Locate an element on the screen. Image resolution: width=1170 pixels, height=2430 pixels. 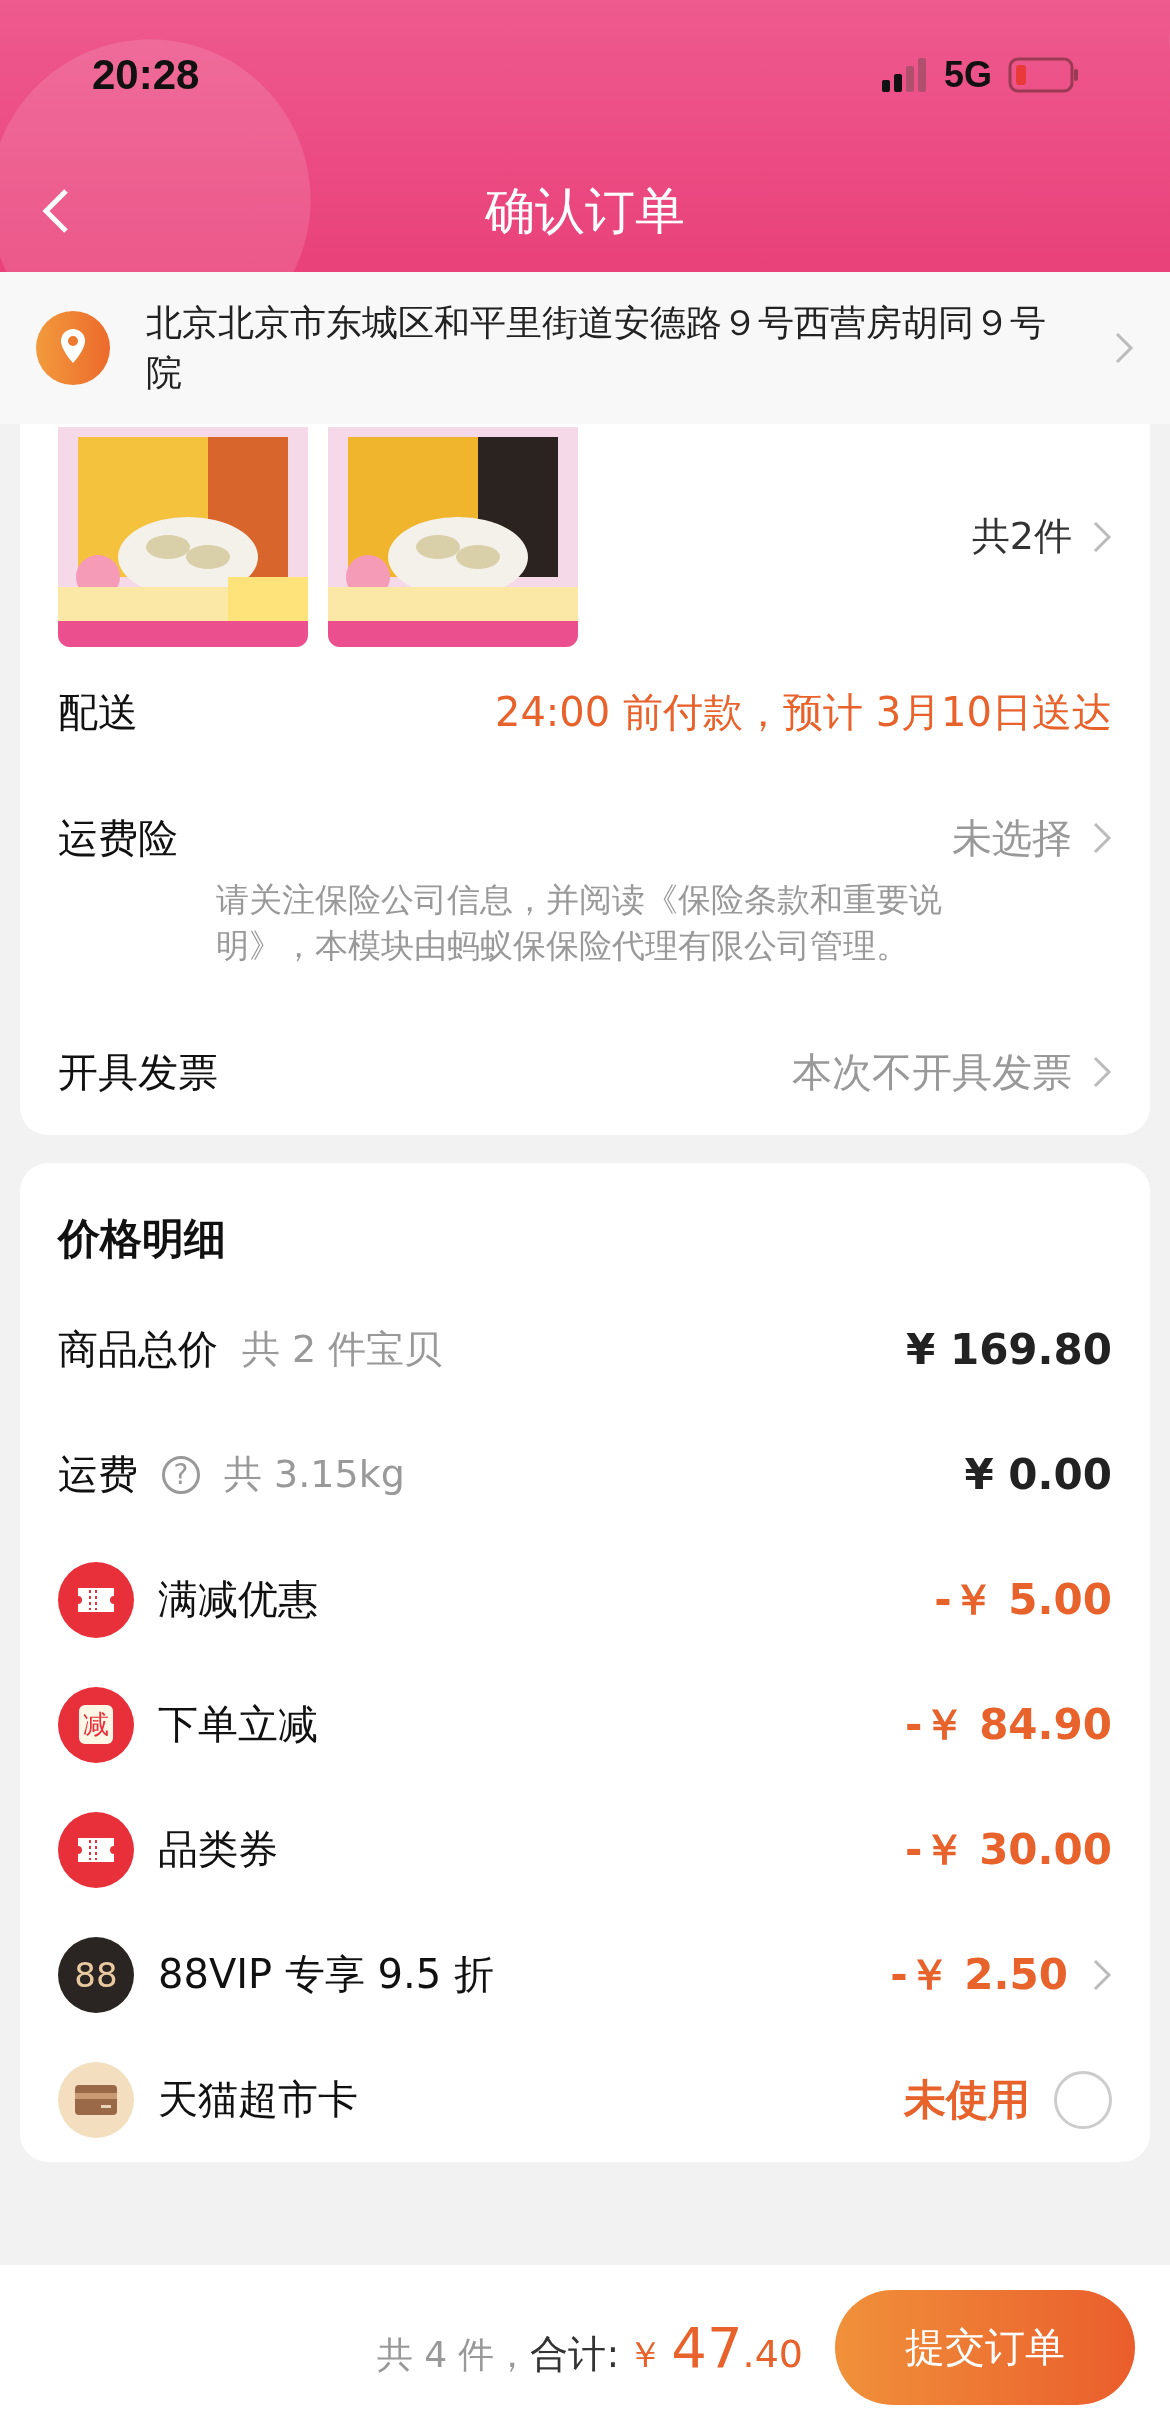
price-label: 满减优惠 is located at coordinates (238, 1599).